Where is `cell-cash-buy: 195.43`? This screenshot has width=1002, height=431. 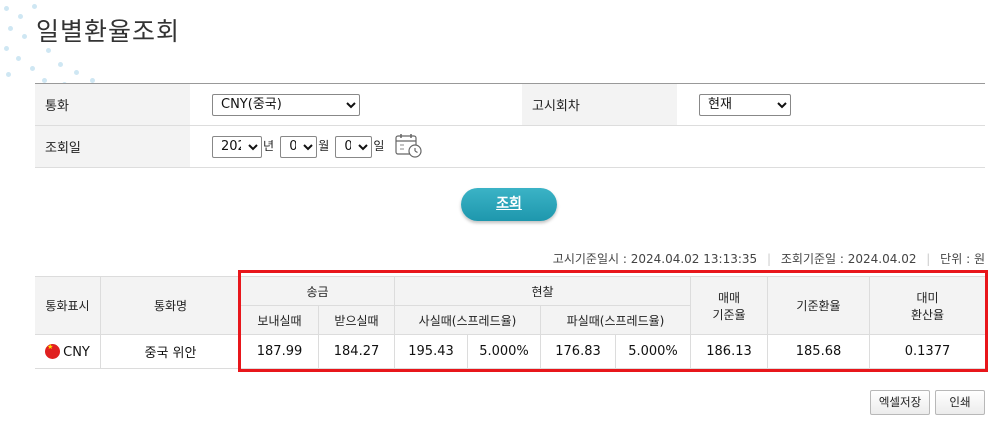 cell-cash-buy: 195.43 is located at coordinates (431, 351).